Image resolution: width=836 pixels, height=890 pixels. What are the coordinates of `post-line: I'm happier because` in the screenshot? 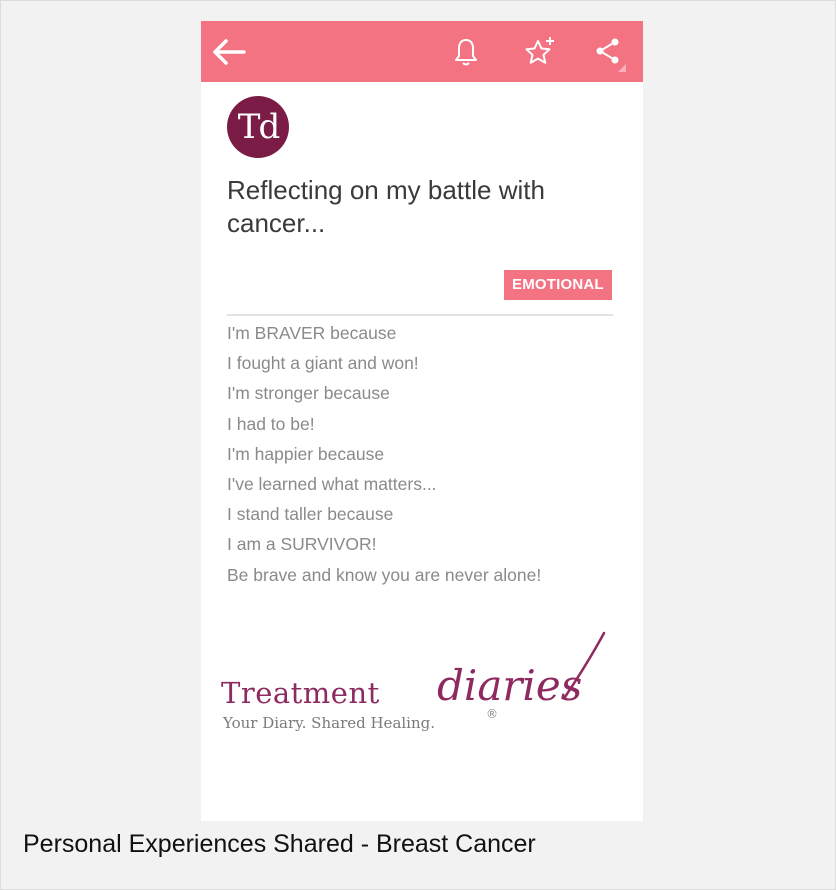 It's located at (306, 453).